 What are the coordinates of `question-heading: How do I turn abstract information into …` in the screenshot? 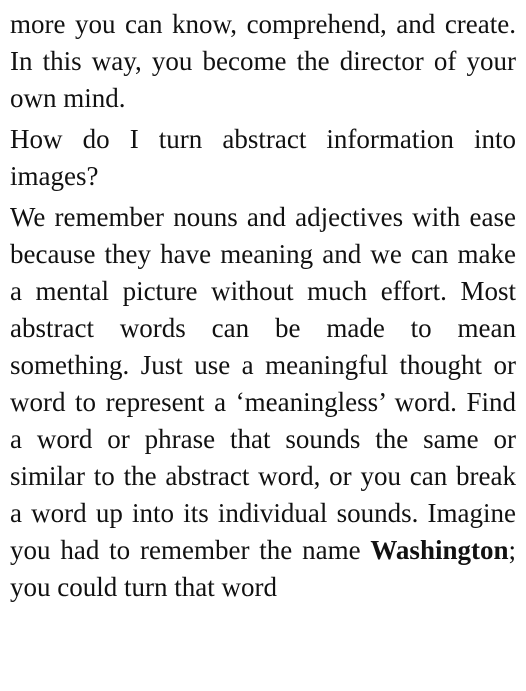 It's located at (263, 157).